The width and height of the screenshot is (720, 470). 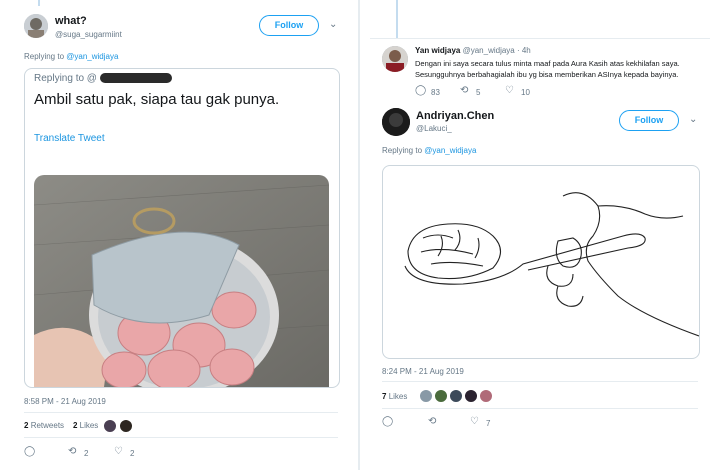 I want to click on tweet-timestamp: 8:24 PM - 21 Aug 2019, so click(x=423, y=371).